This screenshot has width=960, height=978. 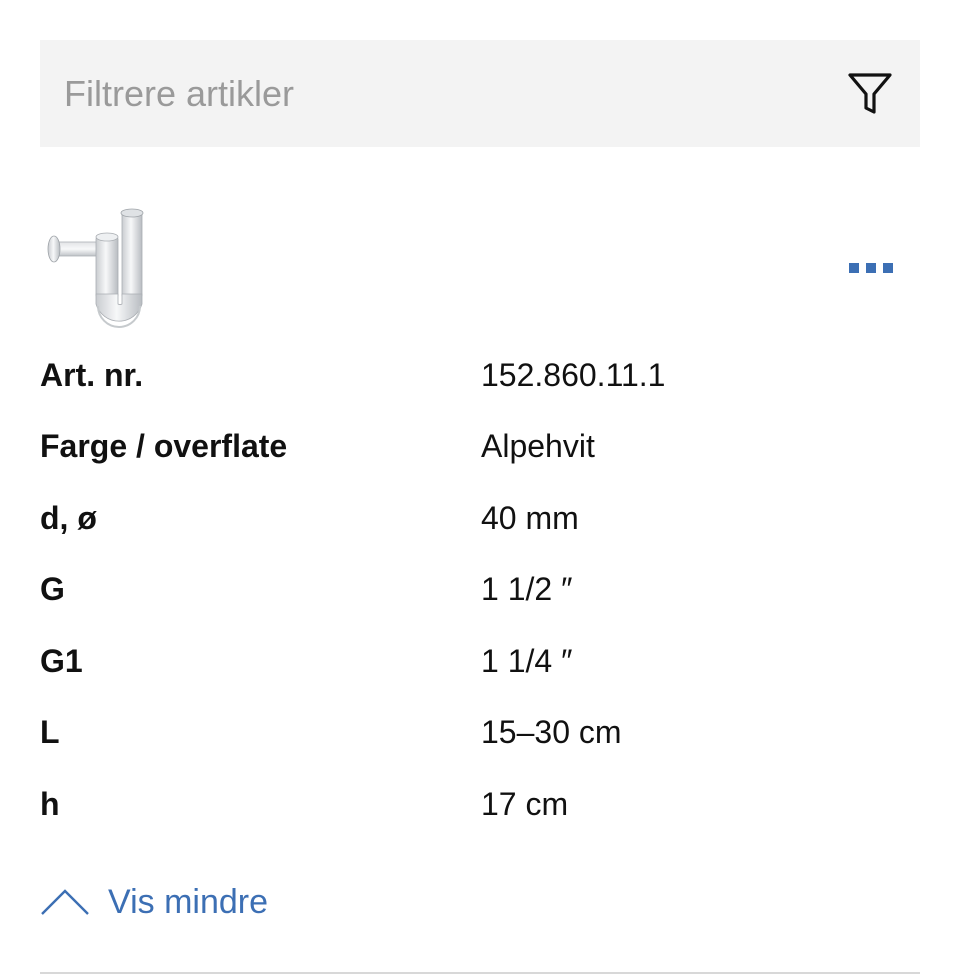 I want to click on spec-value: 17 cm, so click(x=525, y=803).